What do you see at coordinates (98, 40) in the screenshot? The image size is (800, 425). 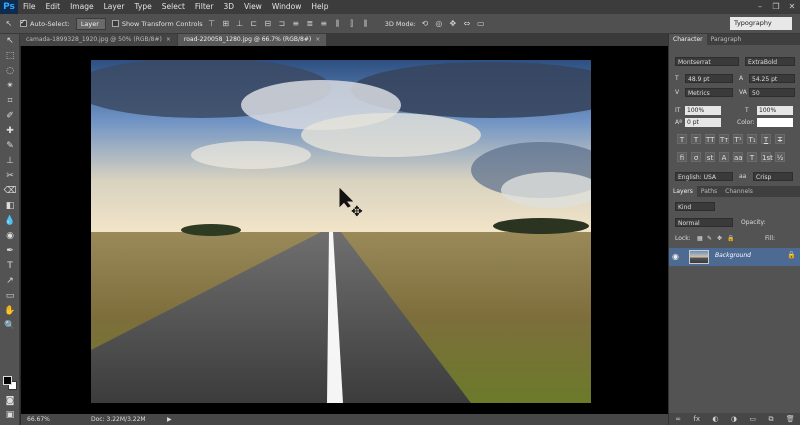 I see `tab-camada: camada-1899328_1920.jpg @ 50% (RGB/8#) ×` at bounding box center [98, 40].